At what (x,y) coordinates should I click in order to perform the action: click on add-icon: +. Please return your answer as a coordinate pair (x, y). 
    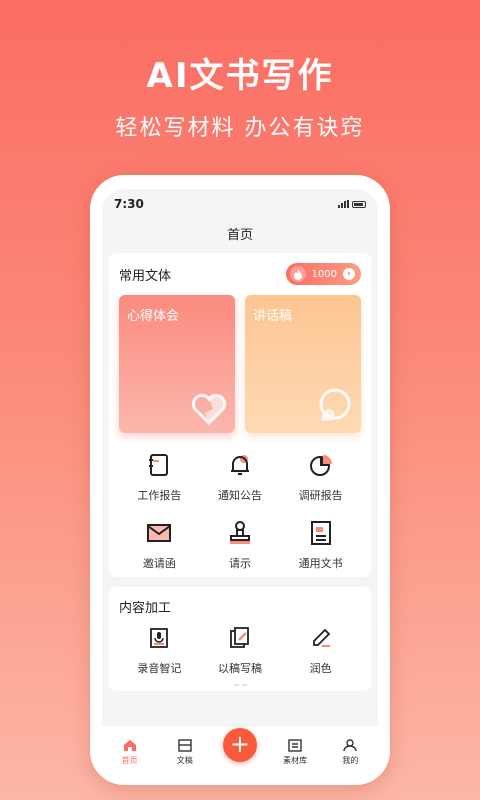
    Looking at the image, I should click on (239, 745).